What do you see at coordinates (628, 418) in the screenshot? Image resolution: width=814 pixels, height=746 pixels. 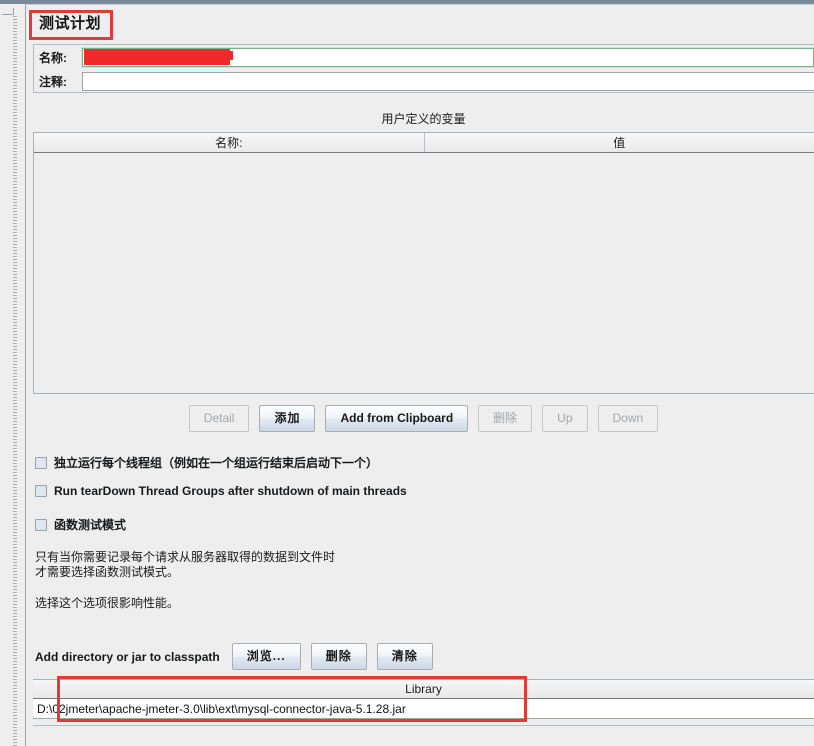 I see `down-button: Down` at bounding box center [628, 418].